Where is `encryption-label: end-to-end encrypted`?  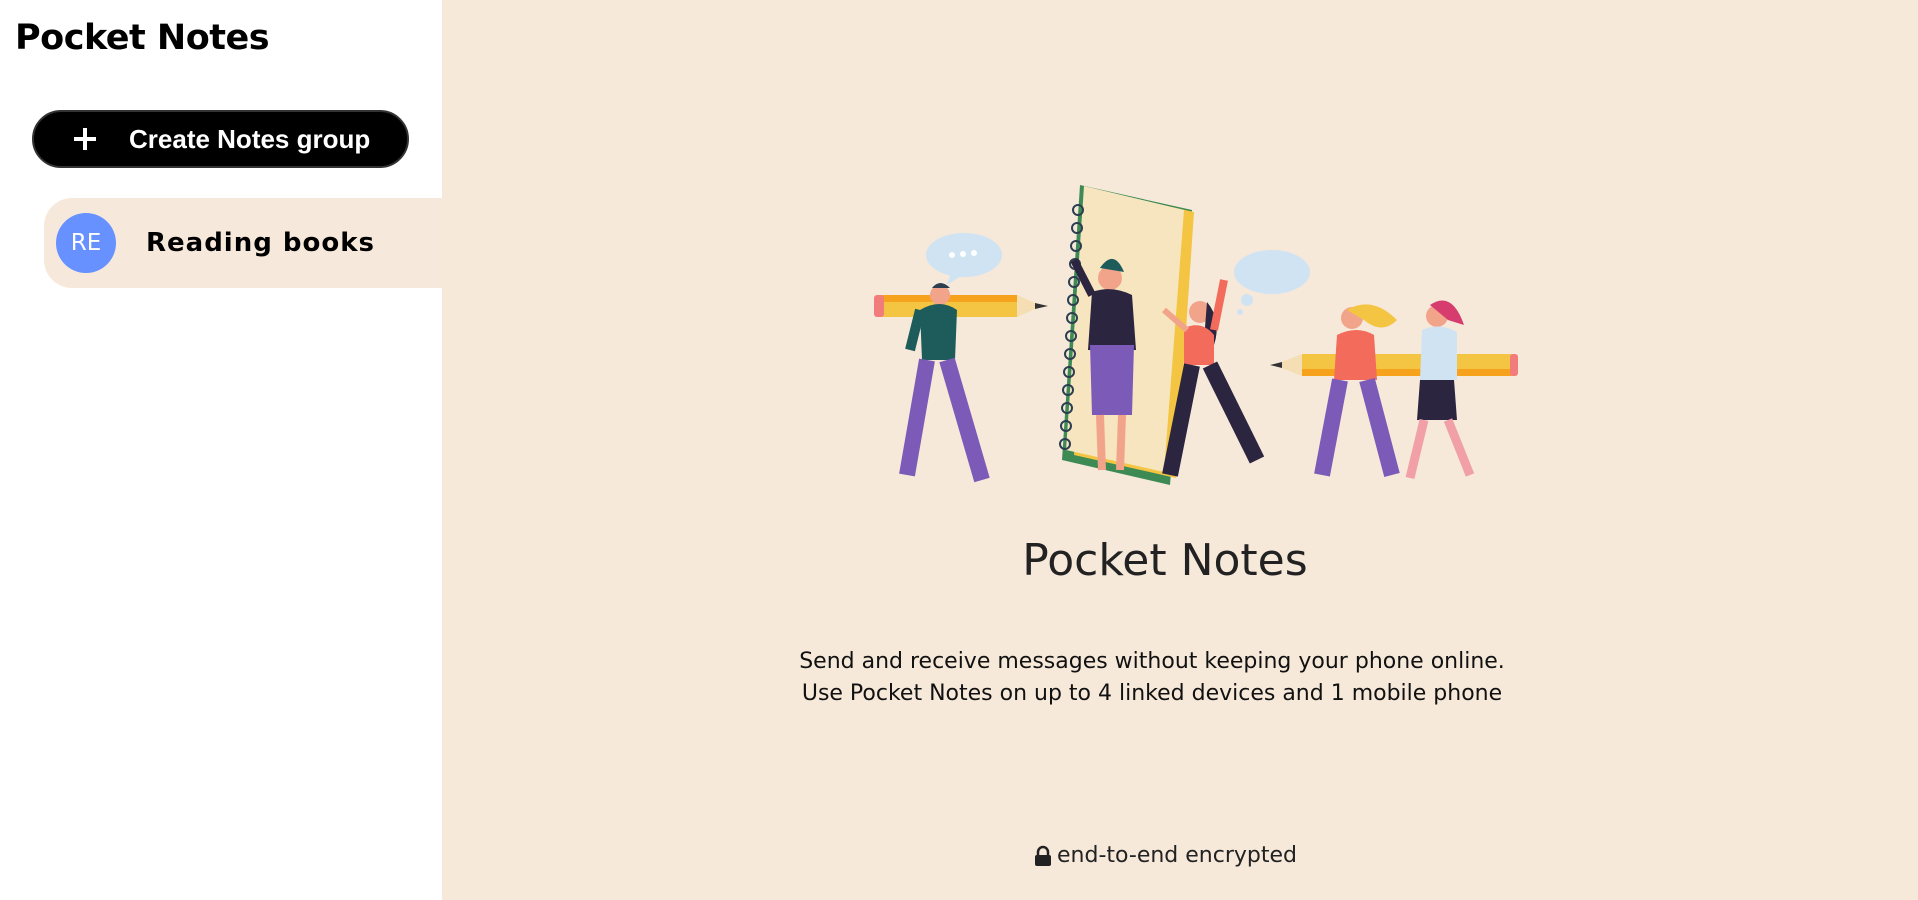
encryption-label: end-to-end encrypted is located at coordinates (1177, 855).